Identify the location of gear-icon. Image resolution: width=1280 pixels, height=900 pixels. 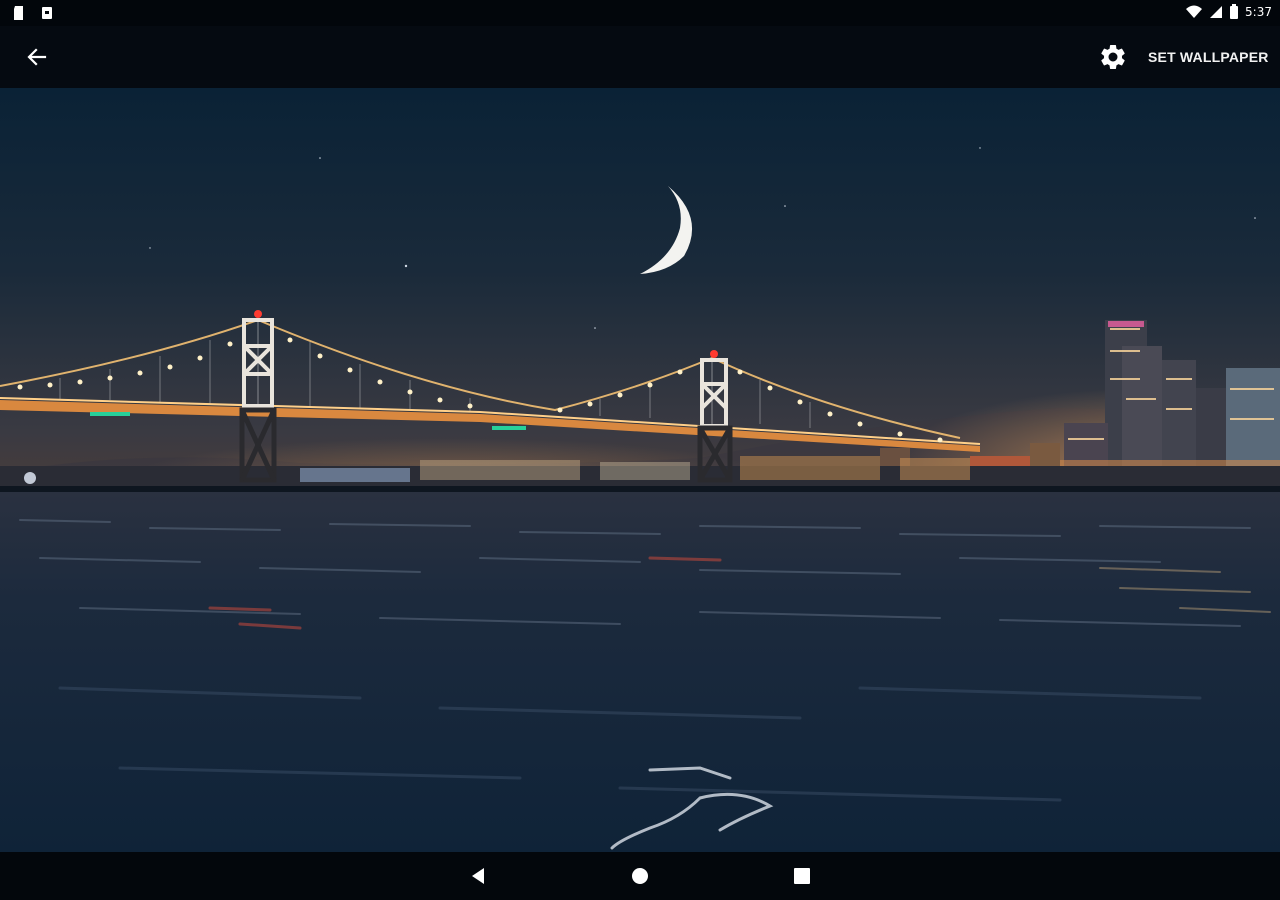
(1113, 56).